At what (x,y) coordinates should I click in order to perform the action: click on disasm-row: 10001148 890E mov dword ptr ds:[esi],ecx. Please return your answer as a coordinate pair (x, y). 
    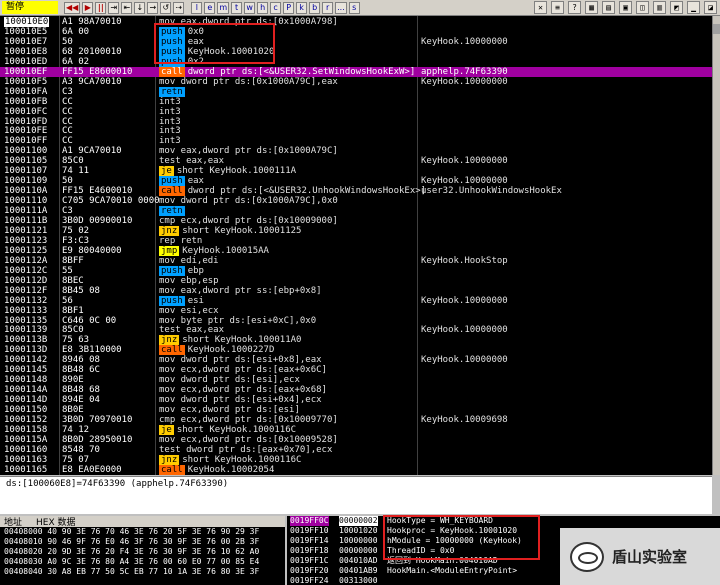
    Looking at the image, I should click on (356, 380).